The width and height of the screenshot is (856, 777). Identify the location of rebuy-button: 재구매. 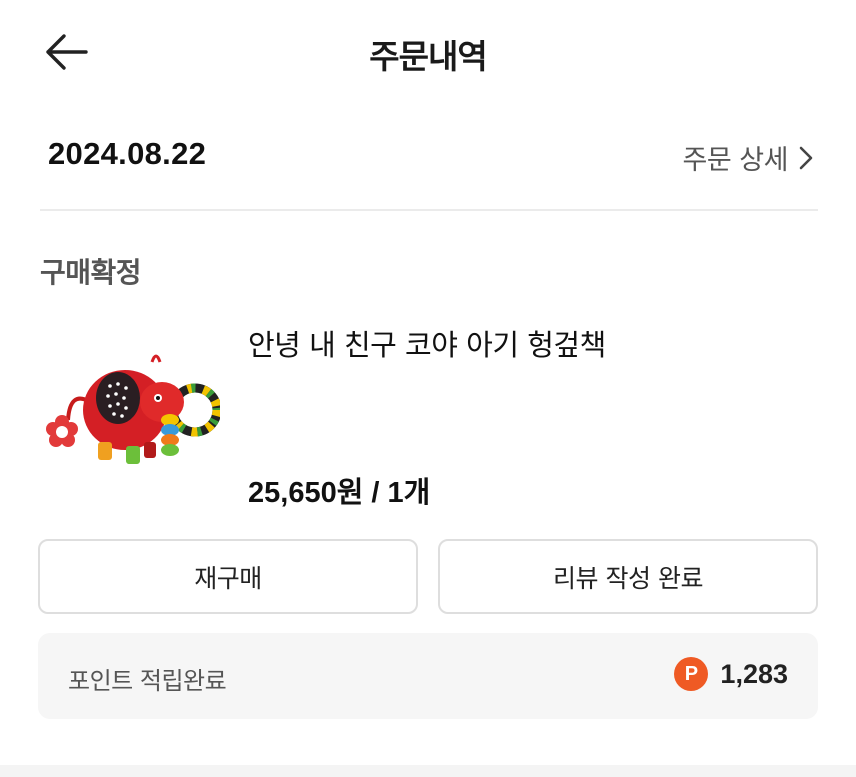
(228, 576).